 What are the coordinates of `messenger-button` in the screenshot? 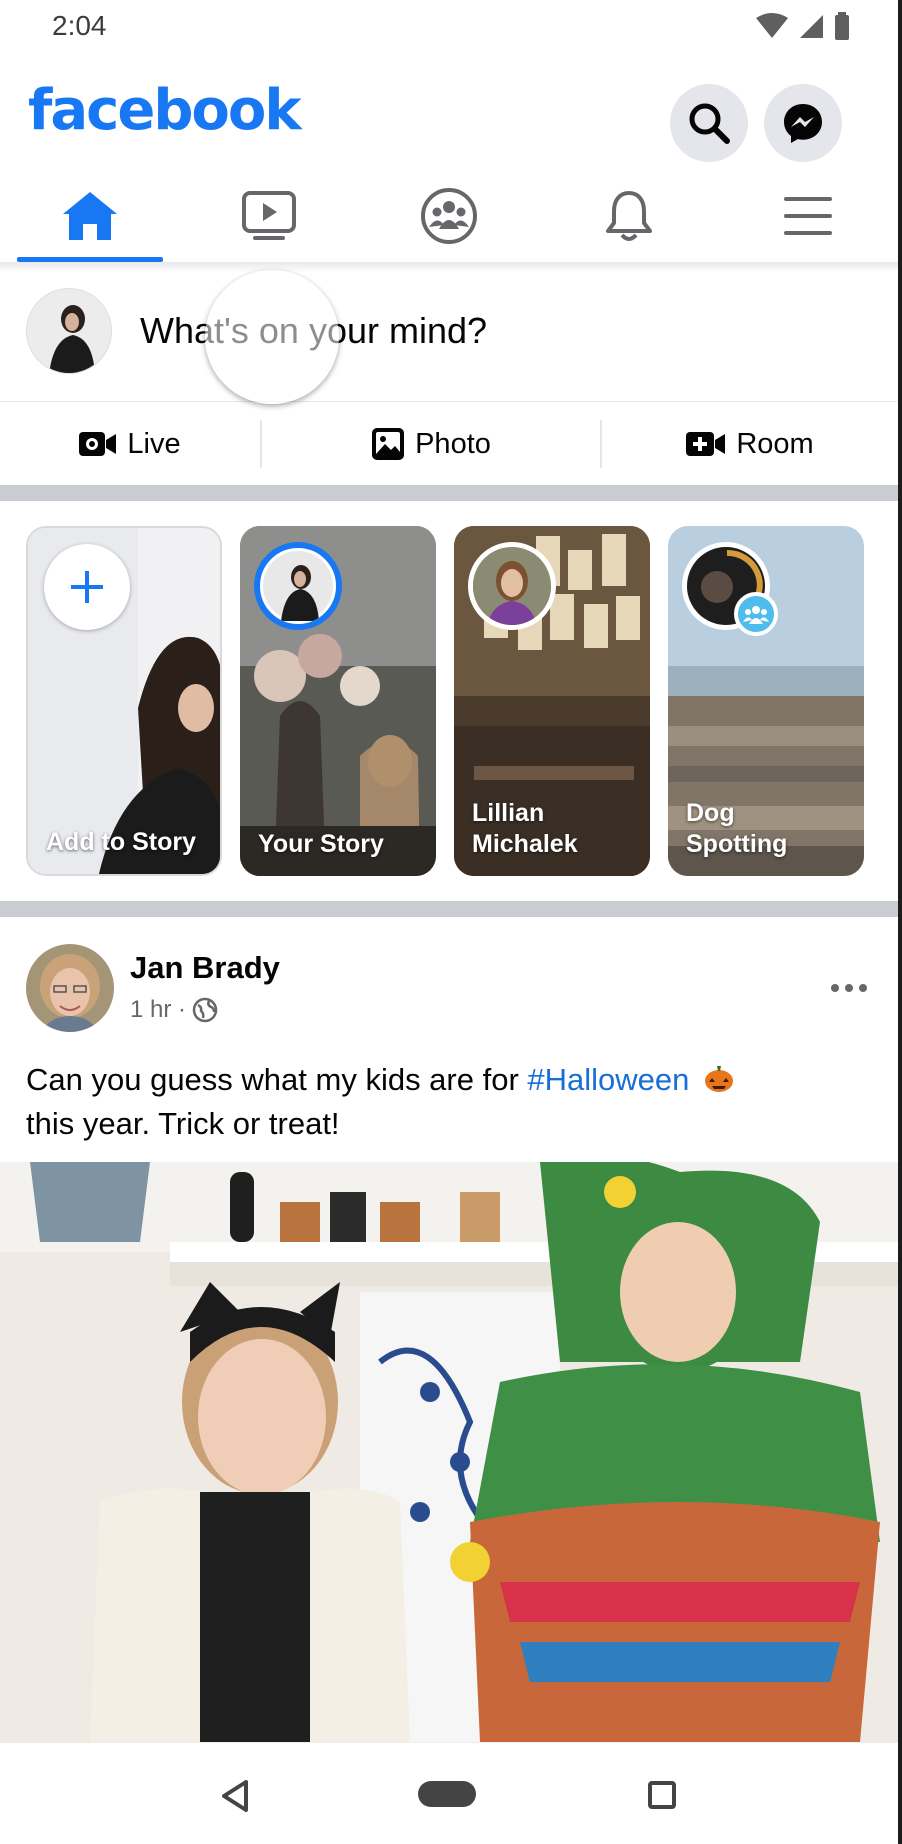 It's located at (803, 123).